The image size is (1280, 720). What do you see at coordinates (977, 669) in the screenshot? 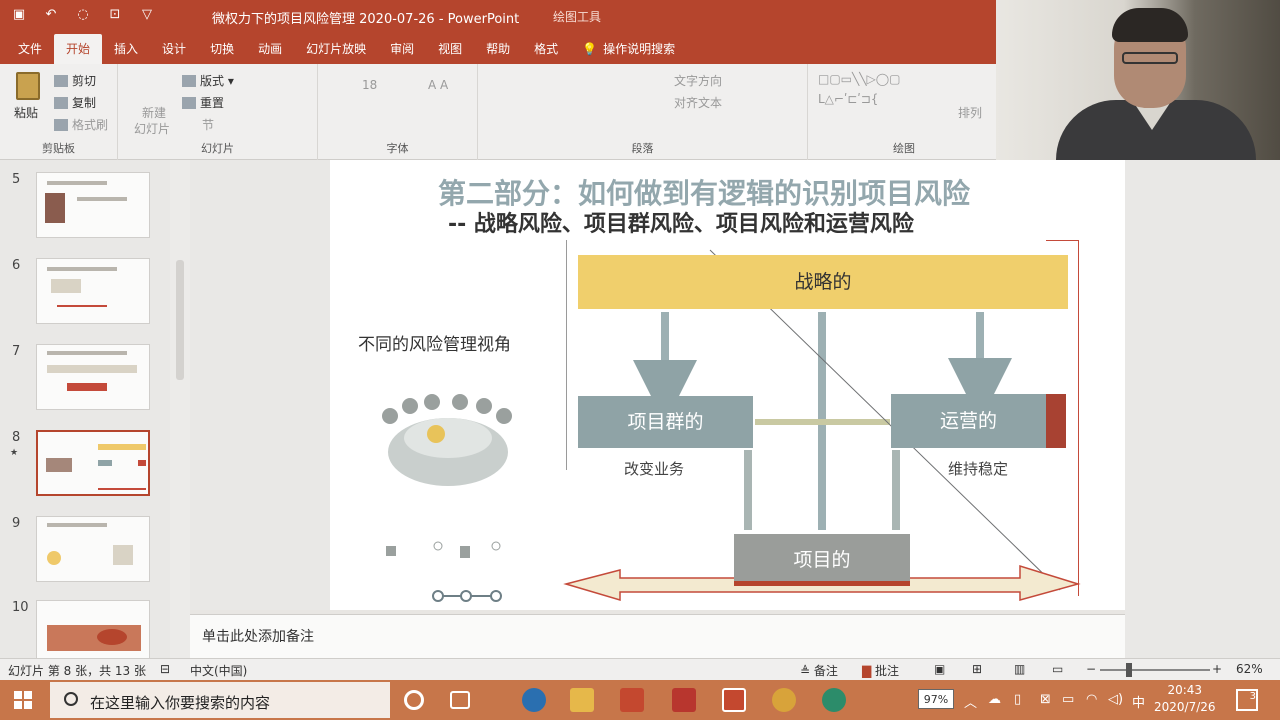
I see `slide-sorter-icon: ⊞` at bounding box center [977, 669].